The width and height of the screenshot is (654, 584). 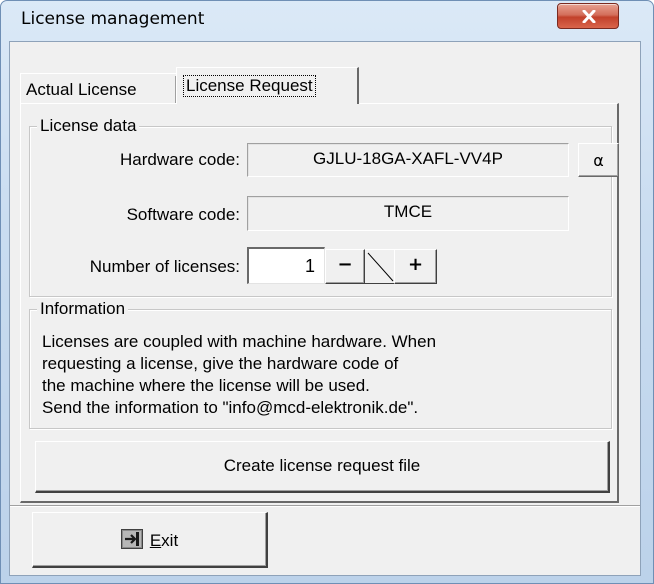 What do you see at coordinates (83, 309) in the screenshot?
I see `information-group-label: Information` at bounding box center [83, 309].